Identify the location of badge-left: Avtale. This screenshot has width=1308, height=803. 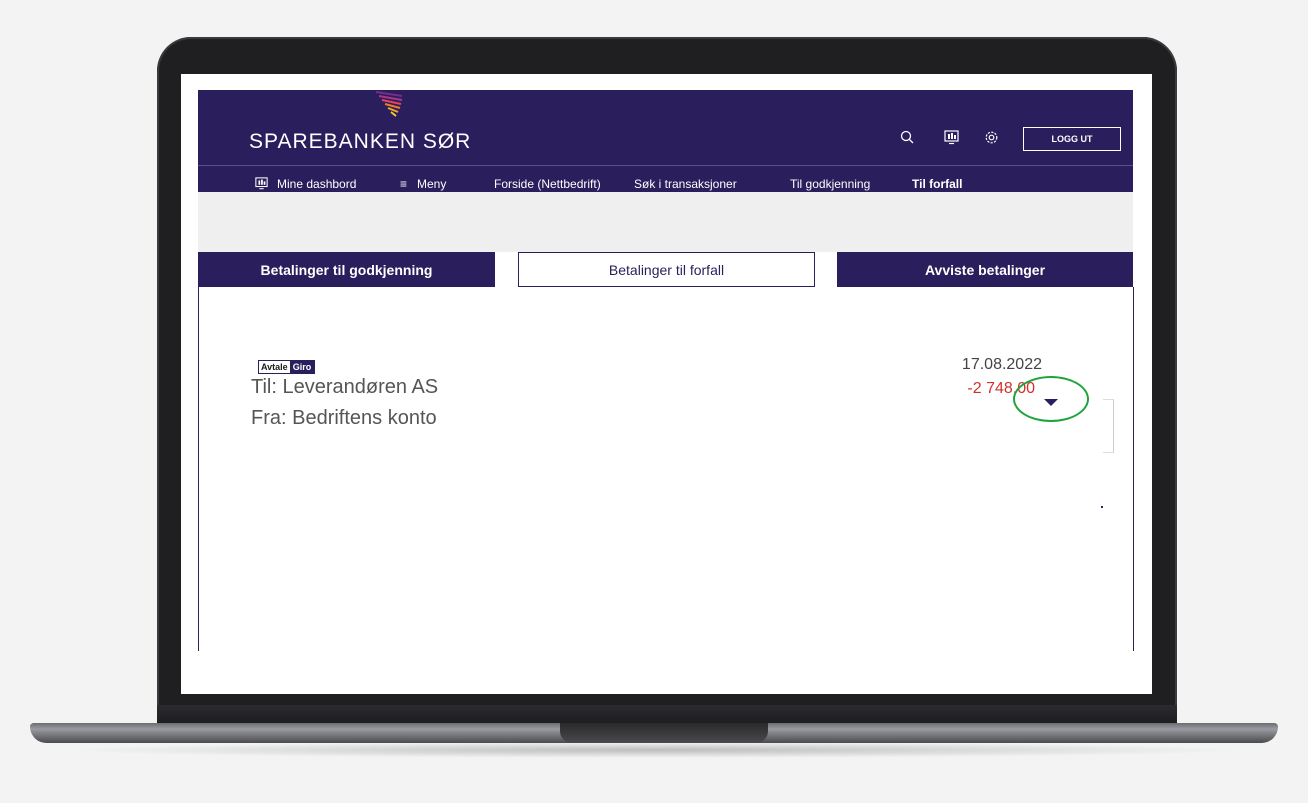
(274, 367).